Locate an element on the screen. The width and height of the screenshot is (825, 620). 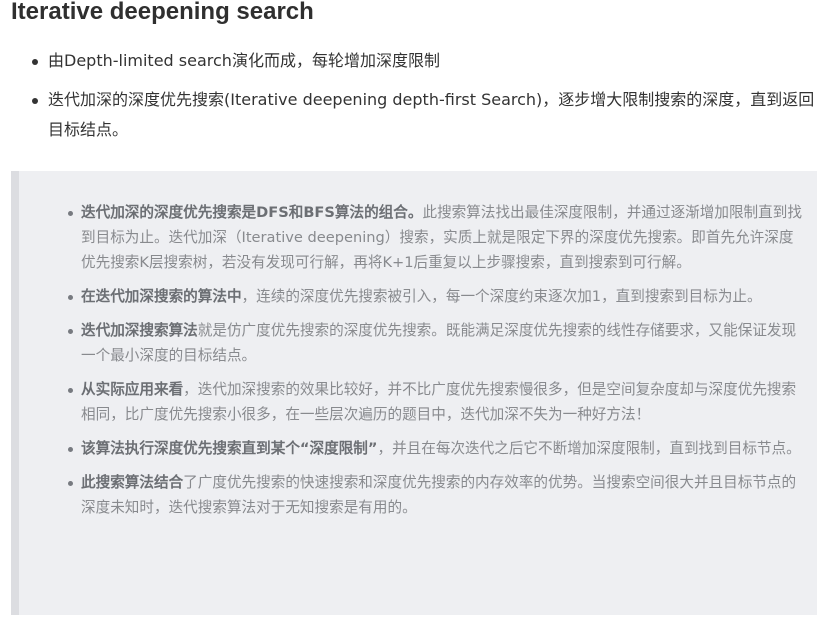
quote-item-bold: 该算法执行深度优先搜索直到某个“深度限制” is located at coordinates (229, 448).